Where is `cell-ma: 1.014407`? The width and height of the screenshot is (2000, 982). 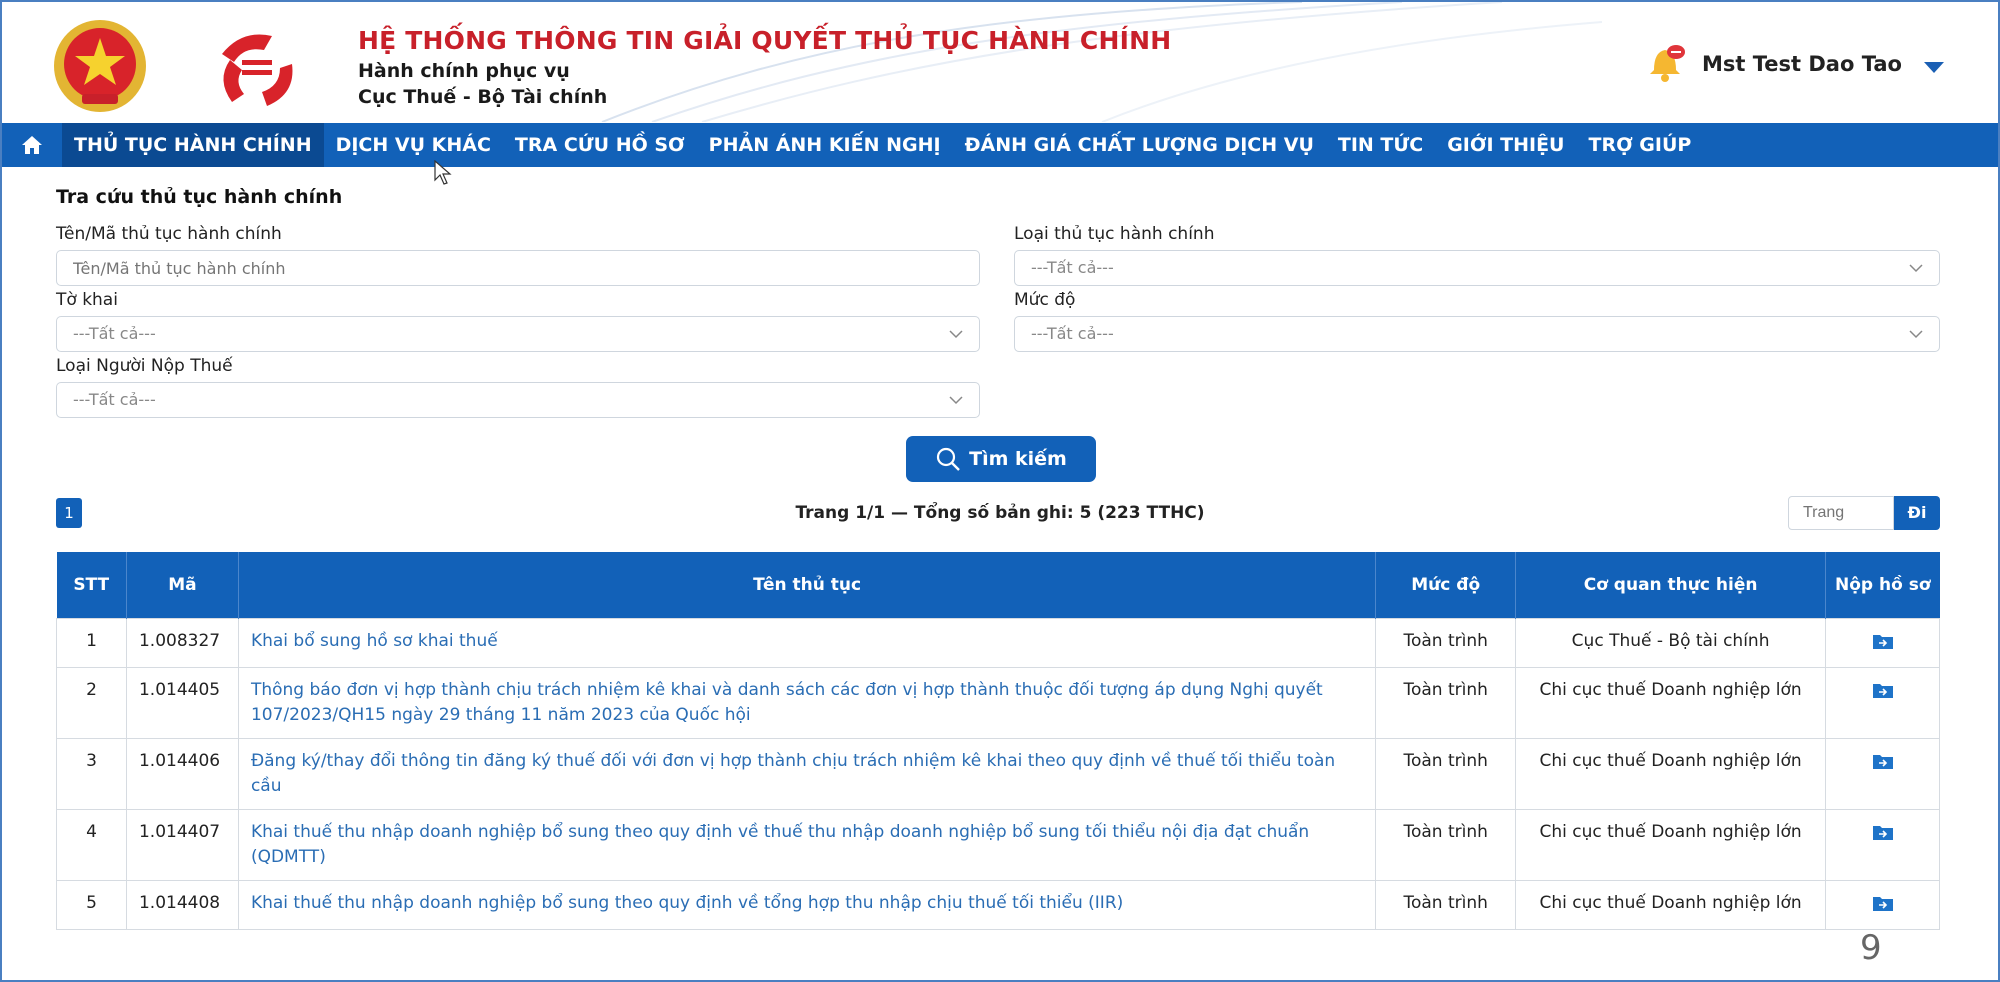
cell-ma: 1.014407 is located at coordinates (182, 844).